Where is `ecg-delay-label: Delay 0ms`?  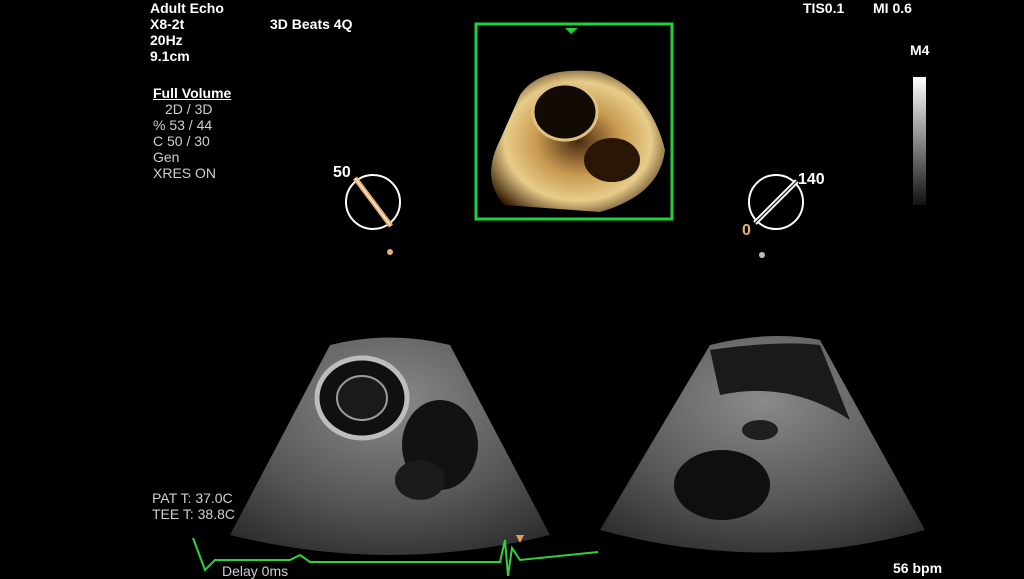
ecg-delay-label: Delay 0ms is located at coordinates (255, 571).